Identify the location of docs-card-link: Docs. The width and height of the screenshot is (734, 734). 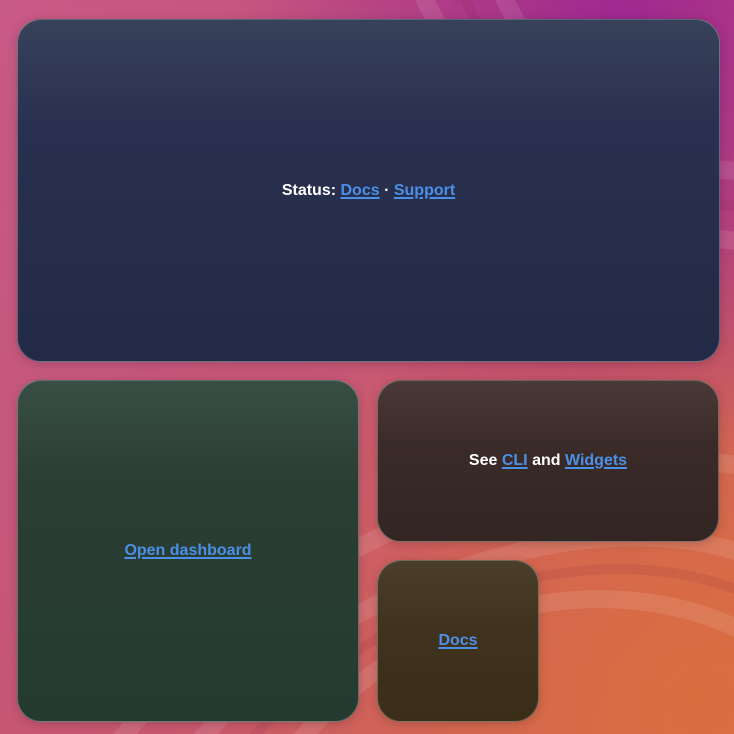
(457, 640).